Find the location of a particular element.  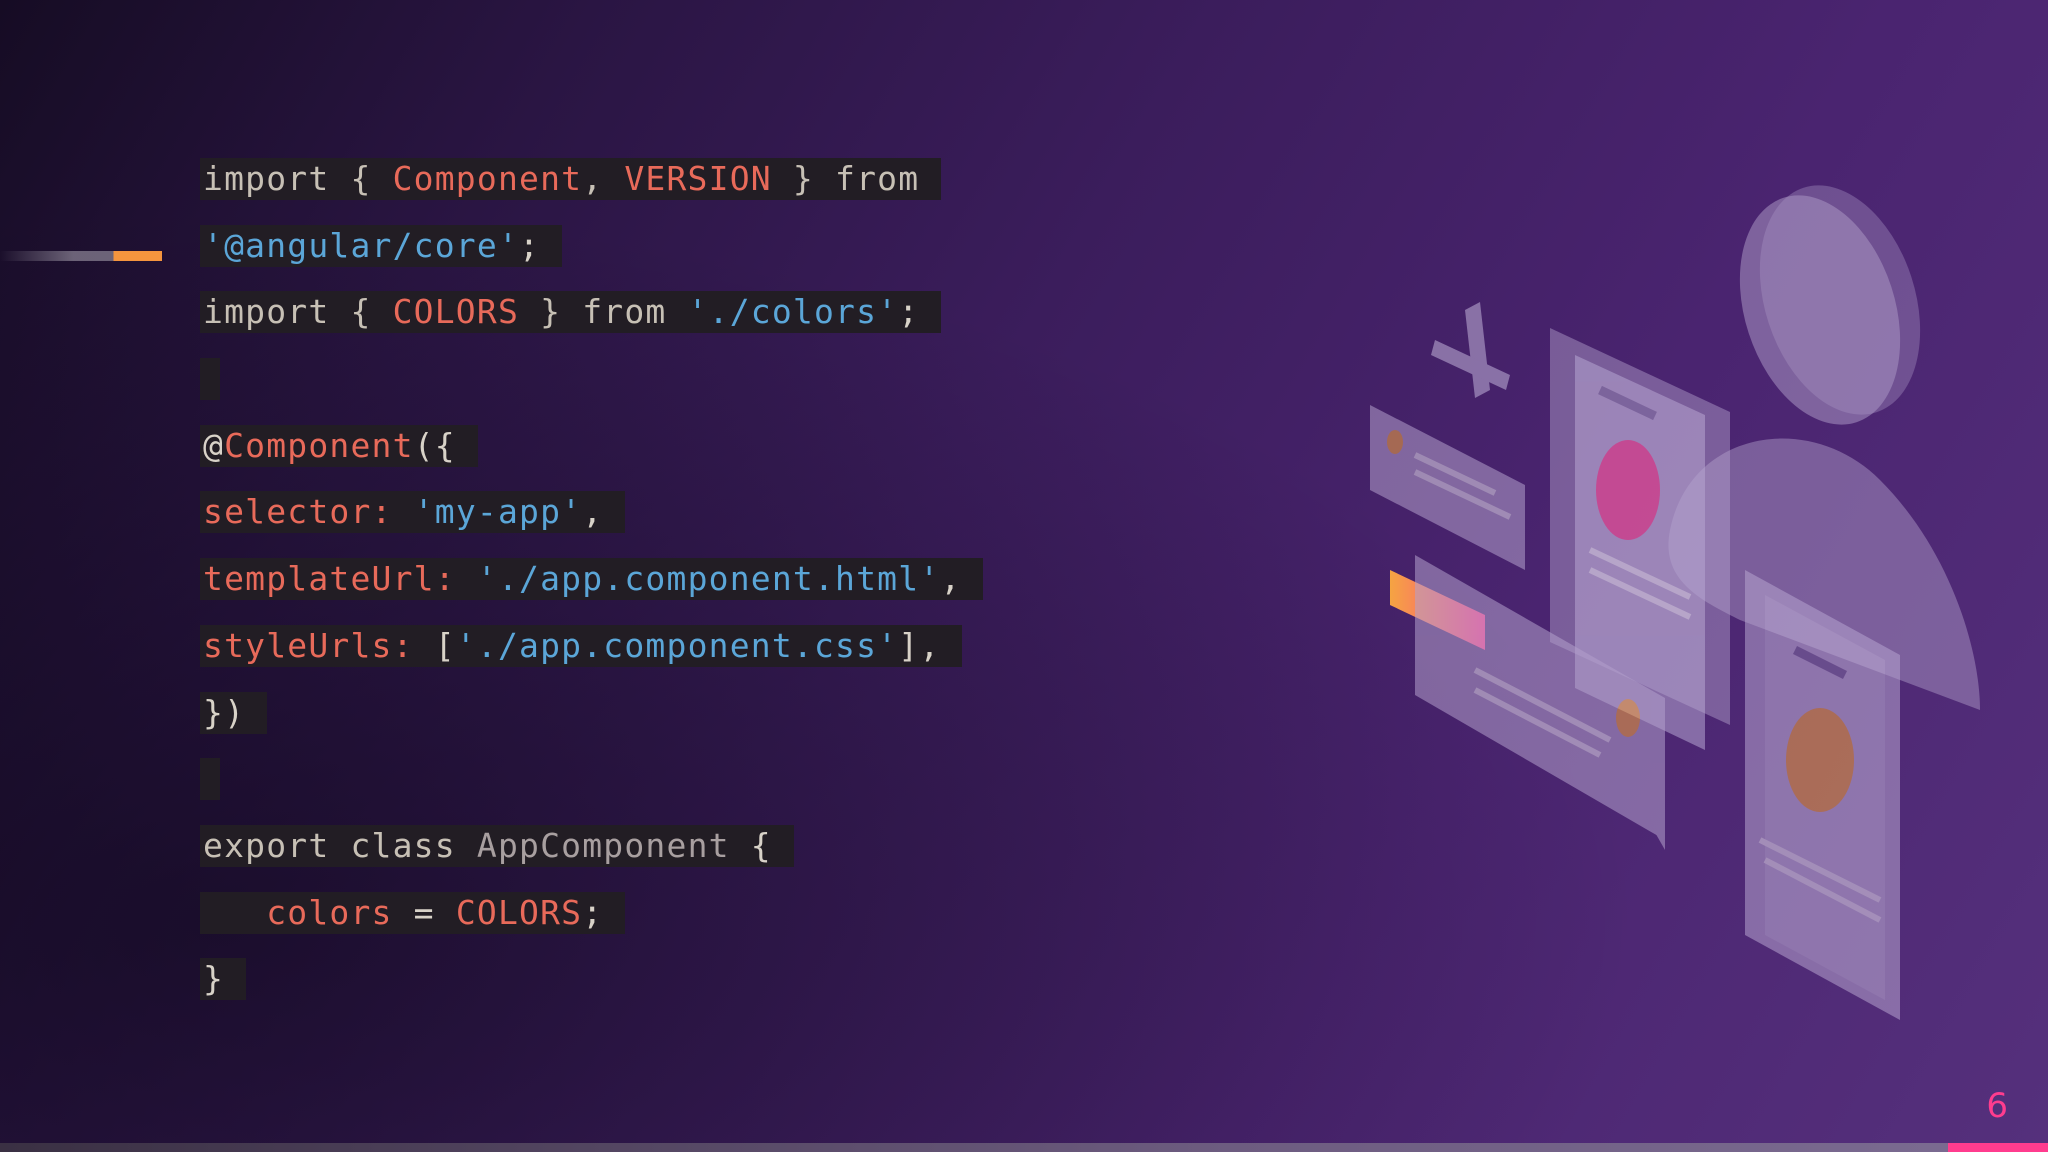

code-line-text: import { COLORS } from './colors'; is located at coordinates (571, 312).